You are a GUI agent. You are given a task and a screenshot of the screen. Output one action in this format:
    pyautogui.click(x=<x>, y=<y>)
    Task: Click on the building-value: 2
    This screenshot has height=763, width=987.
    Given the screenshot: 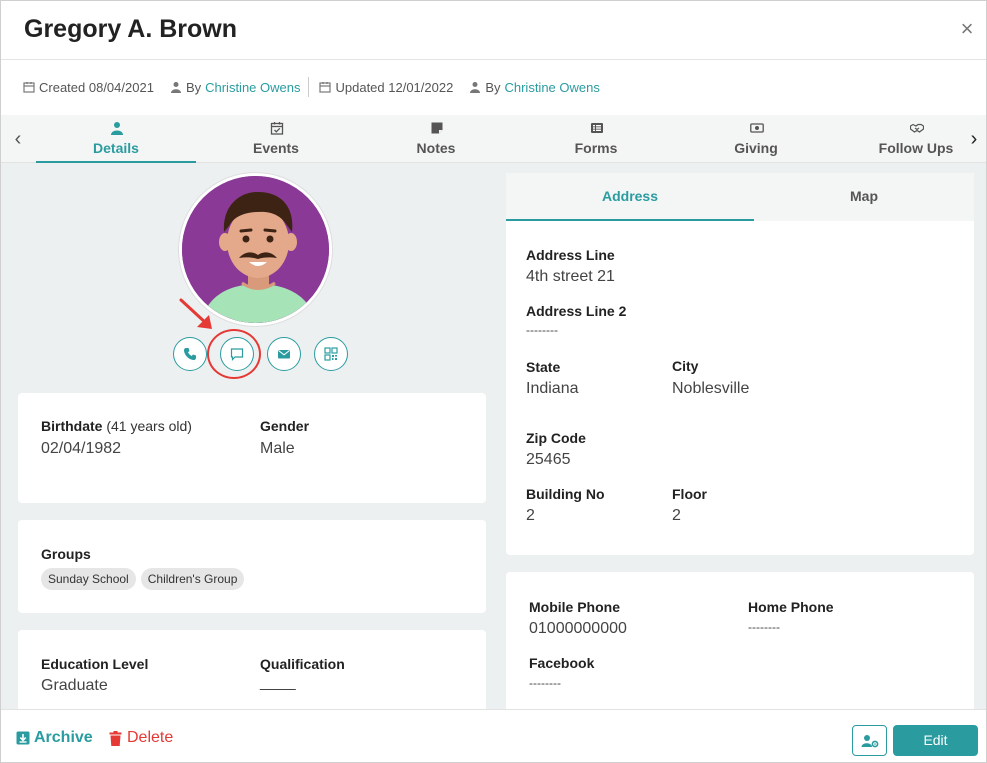 What is the action you would take?
    pyautogui.click(x=530, y=515)
    